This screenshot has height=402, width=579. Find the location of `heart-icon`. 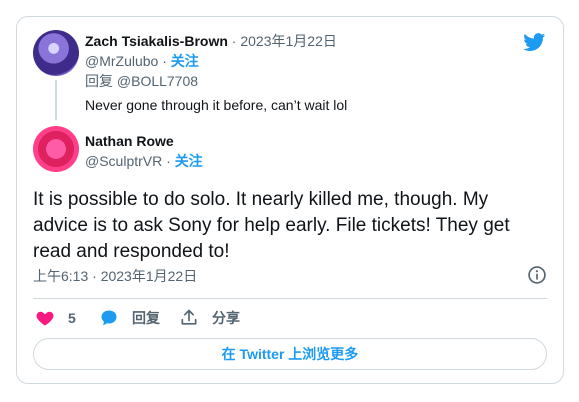

heart-icon is located at coordinates (45, 318).